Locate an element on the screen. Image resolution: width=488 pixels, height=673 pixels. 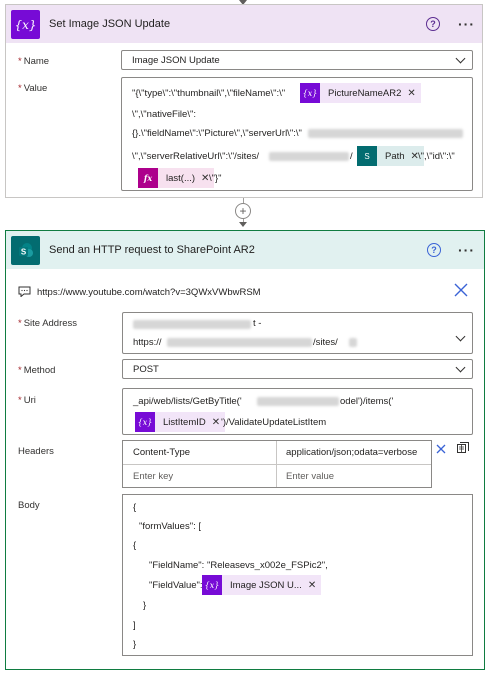
body-line: "FieldValue": is located at coordinates (176, 585).